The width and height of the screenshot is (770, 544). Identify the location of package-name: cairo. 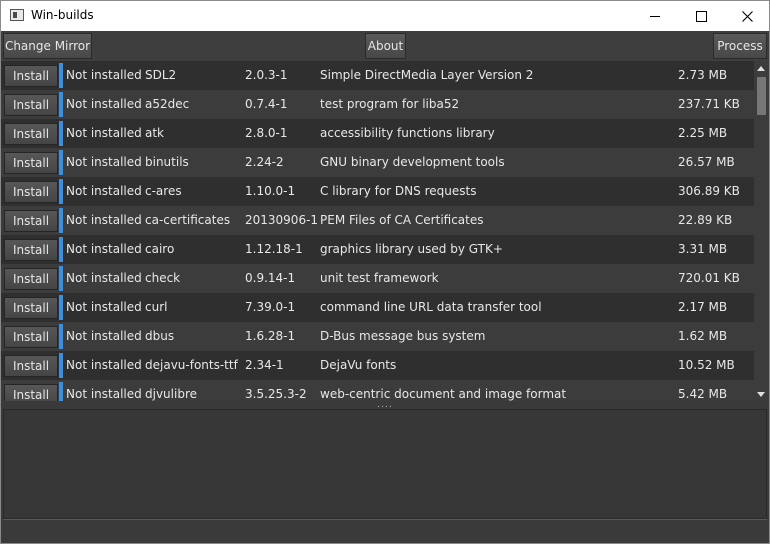
(160, 249).